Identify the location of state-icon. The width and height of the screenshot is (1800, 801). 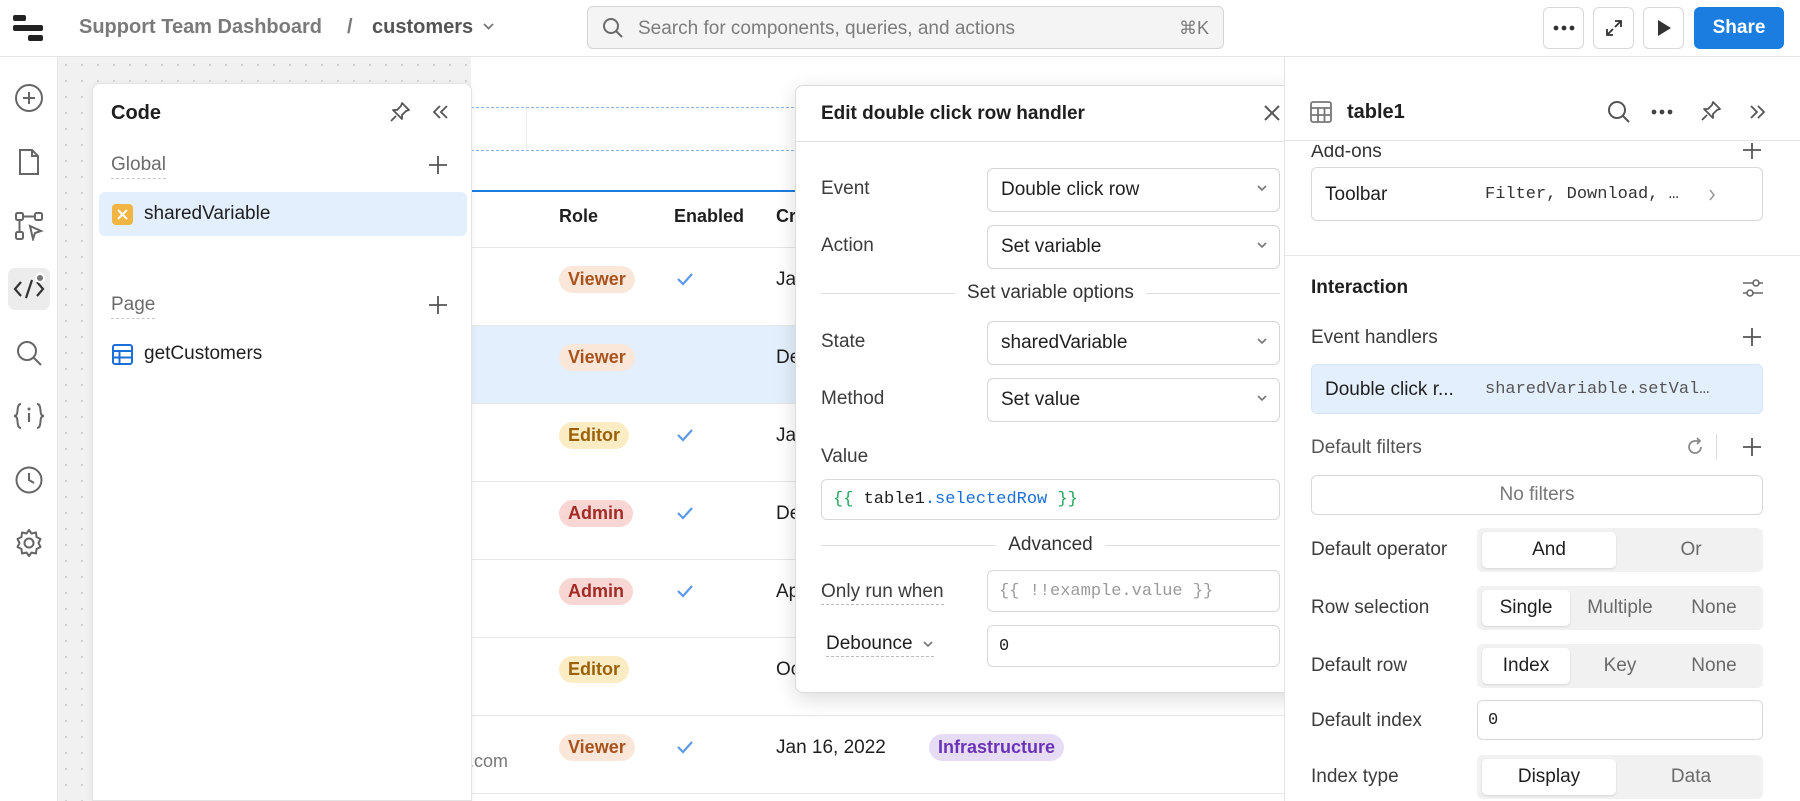
(29, 416).